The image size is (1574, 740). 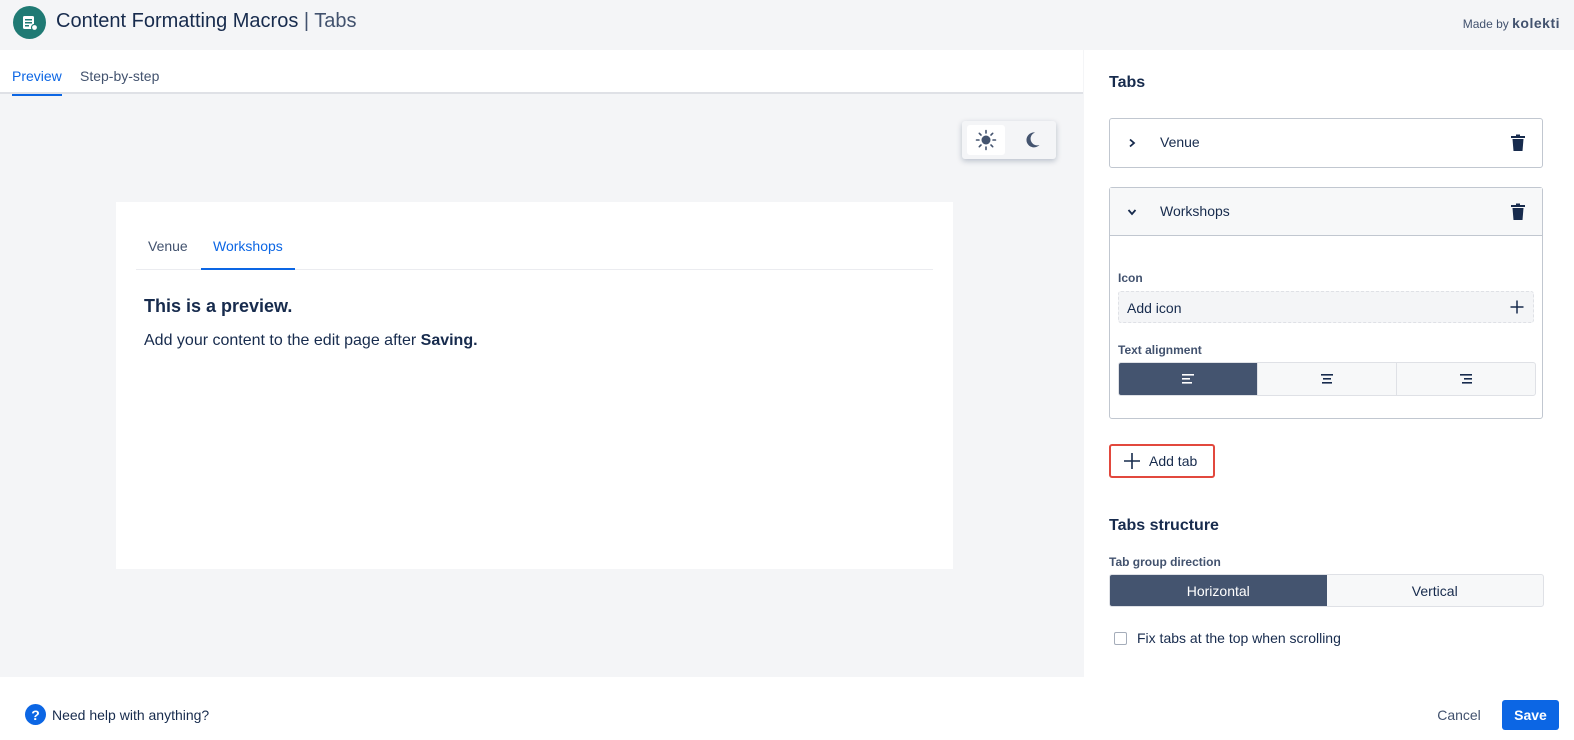 I want to click on app-name: Content Formatting Macros, so click(x=177, y=21).